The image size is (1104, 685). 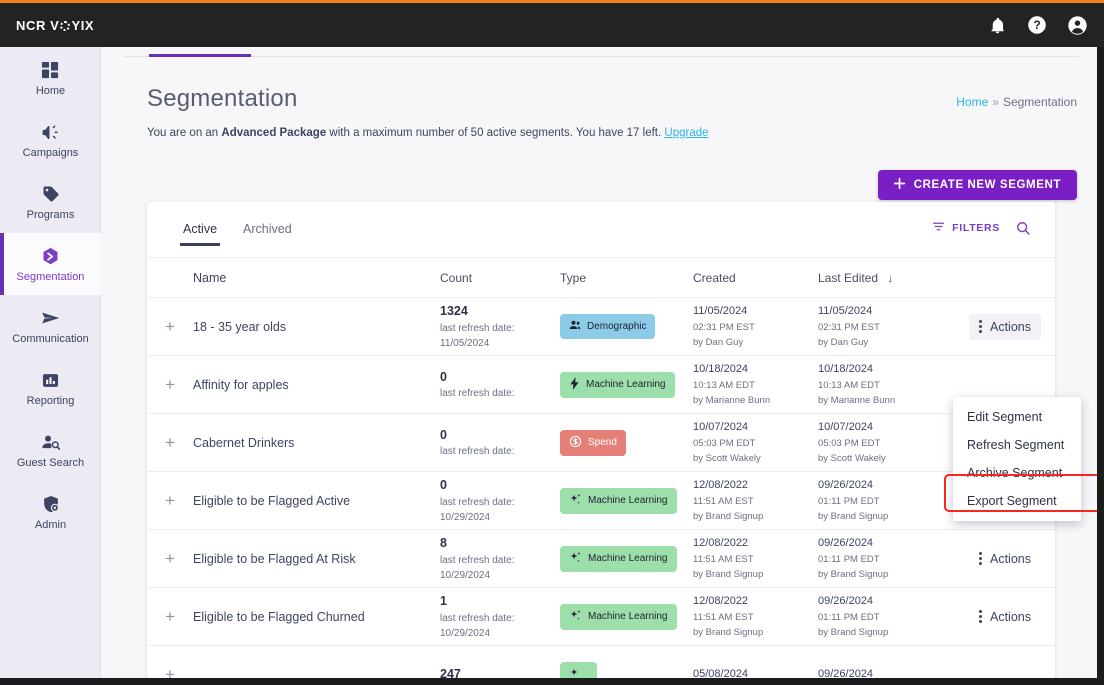 I want to click on row-edited-time: 02:31 PM EST, so click(x=849, y=327).